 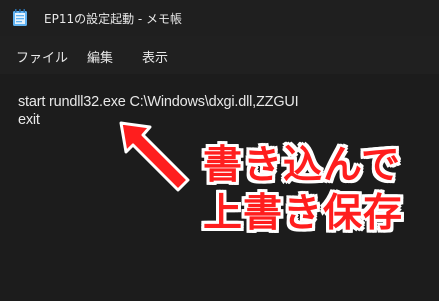 What do you see at coordinates (113, 19) in the screenshot?
I see `window-title: EP11の設定起動 - メモ帳` at bounding box center [113, 19].